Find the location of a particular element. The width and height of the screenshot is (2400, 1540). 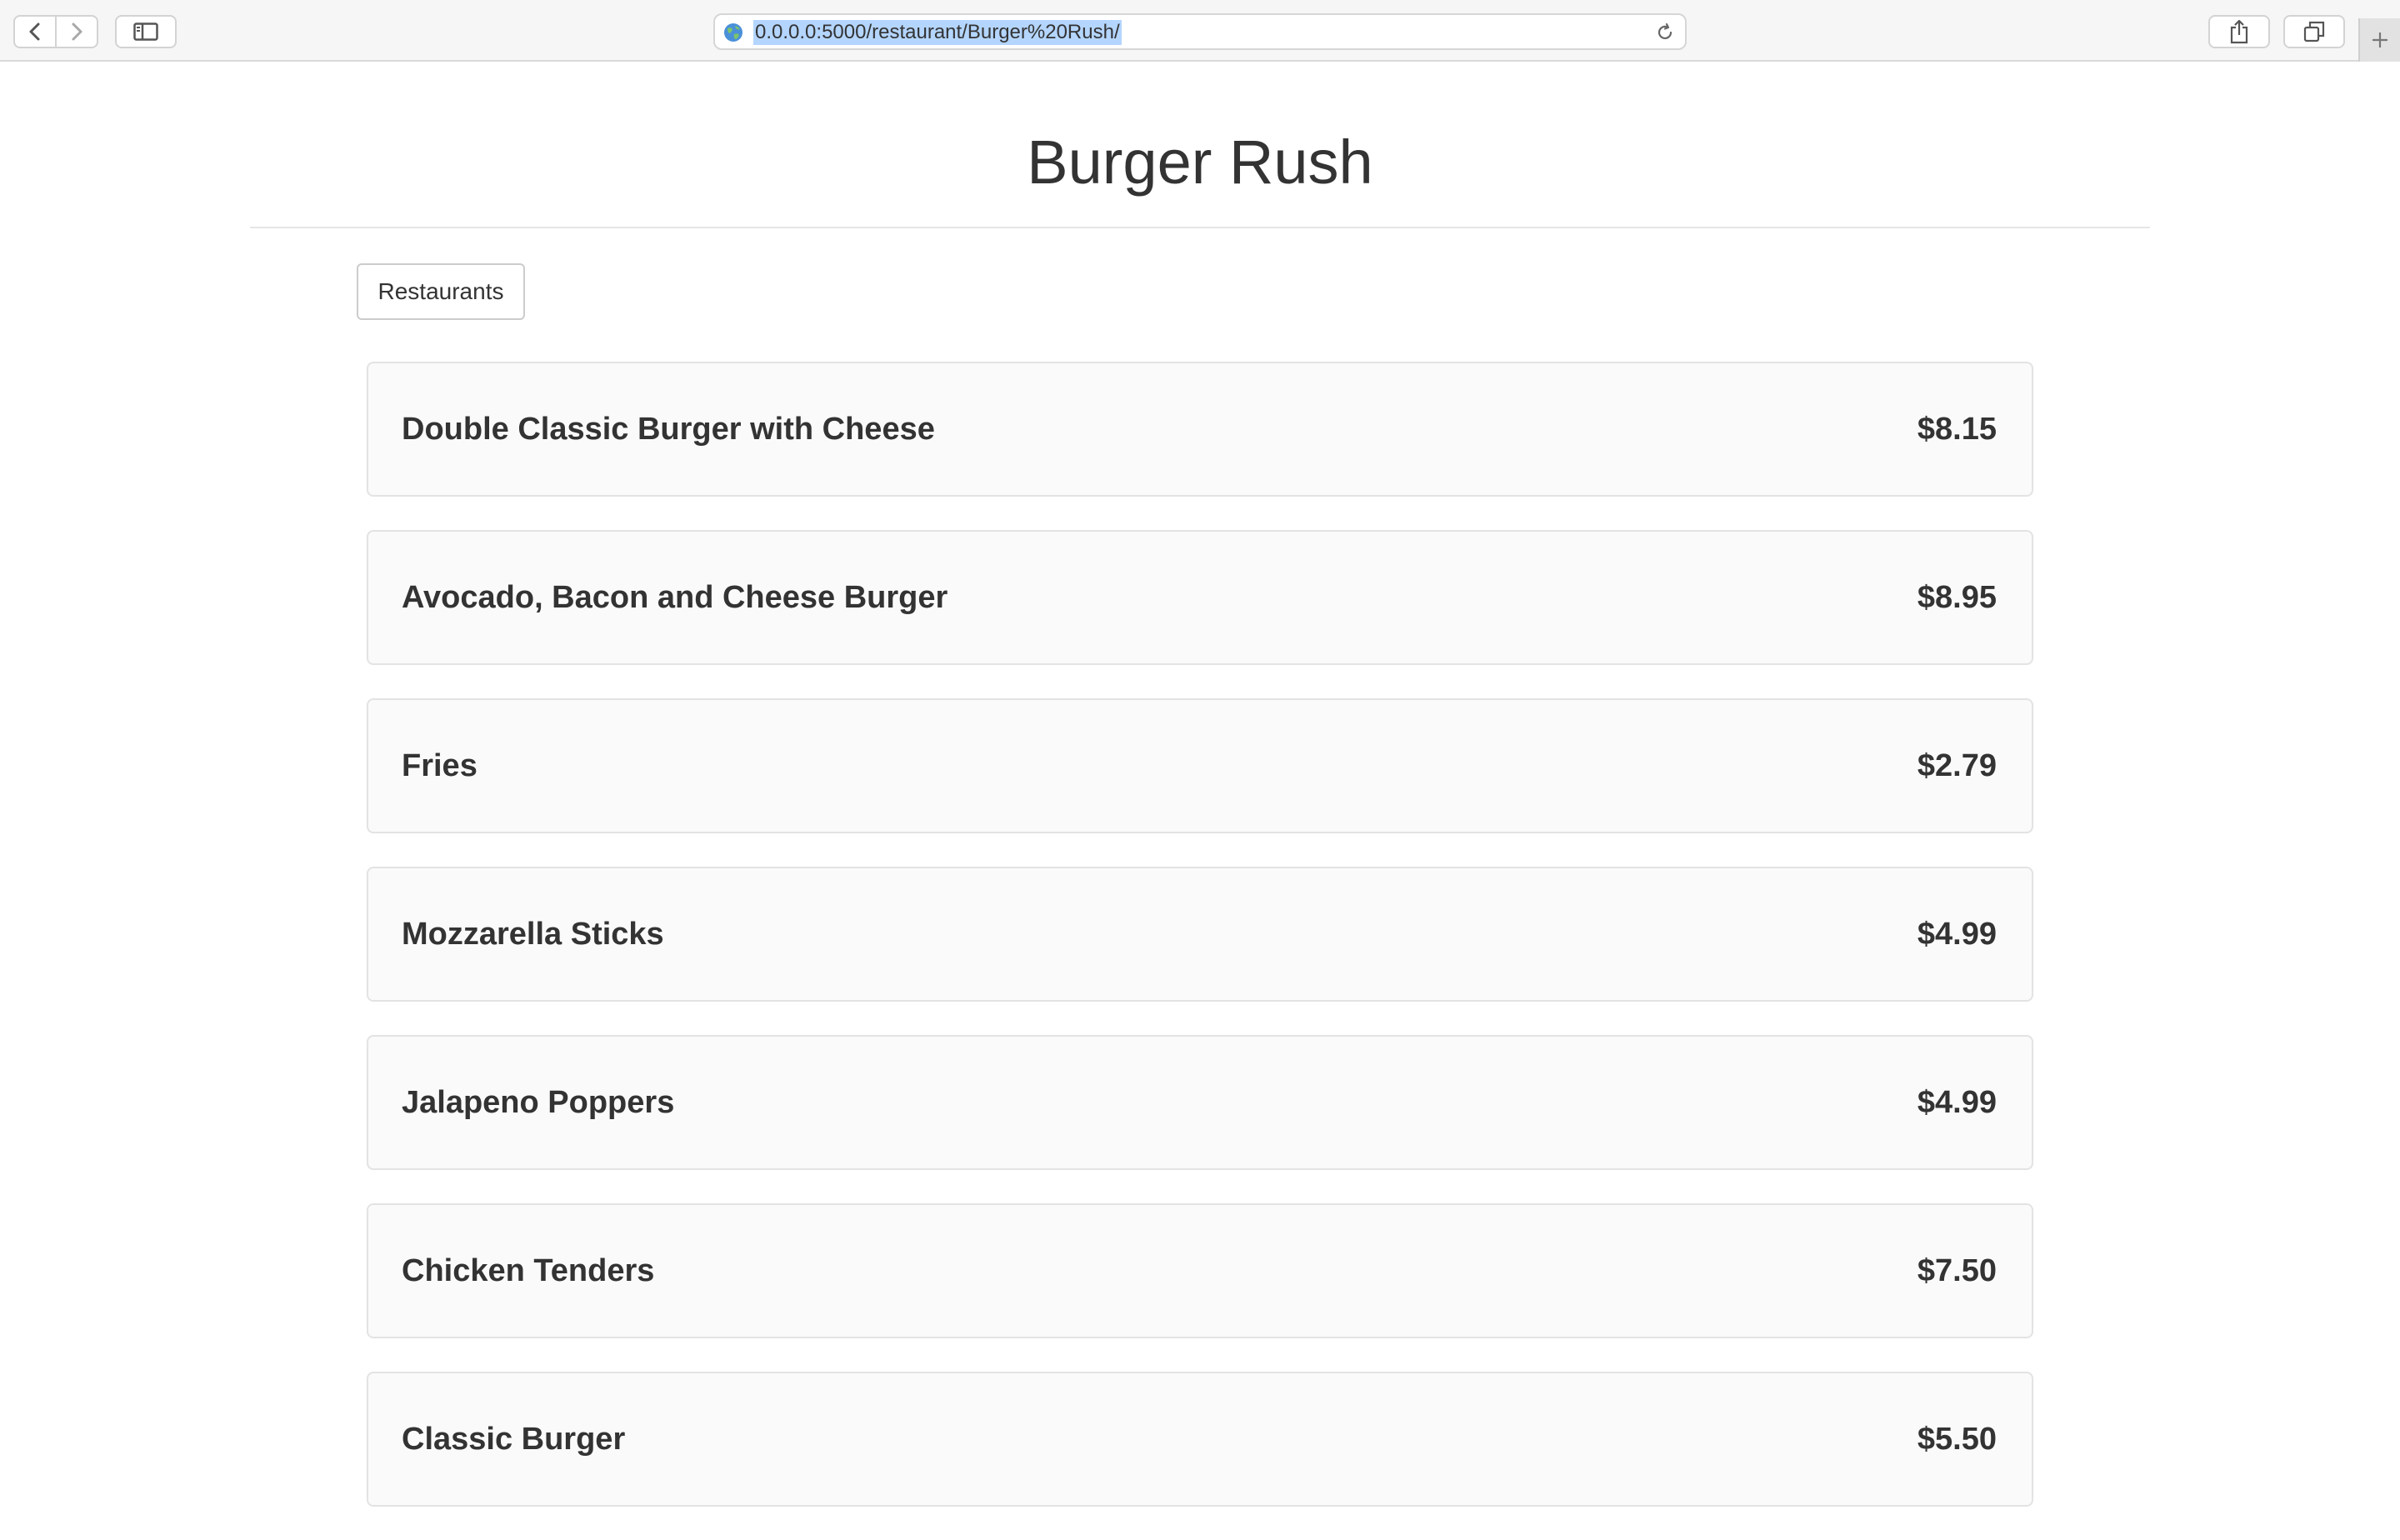

share-button is located at coordinates (2239, 31).